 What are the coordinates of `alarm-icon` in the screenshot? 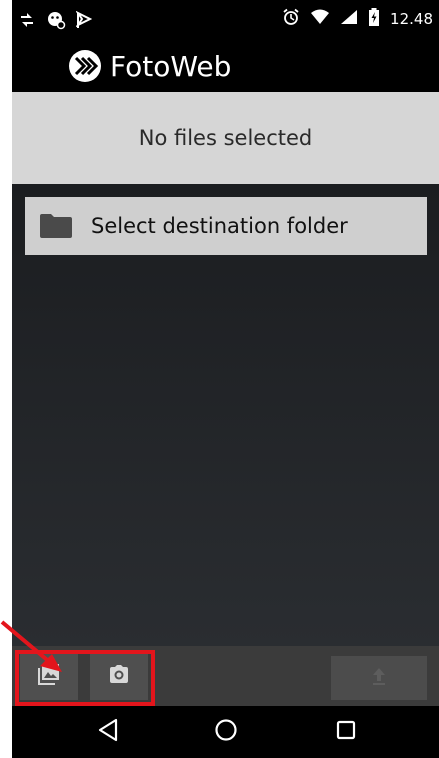 It's located at (291, 19).